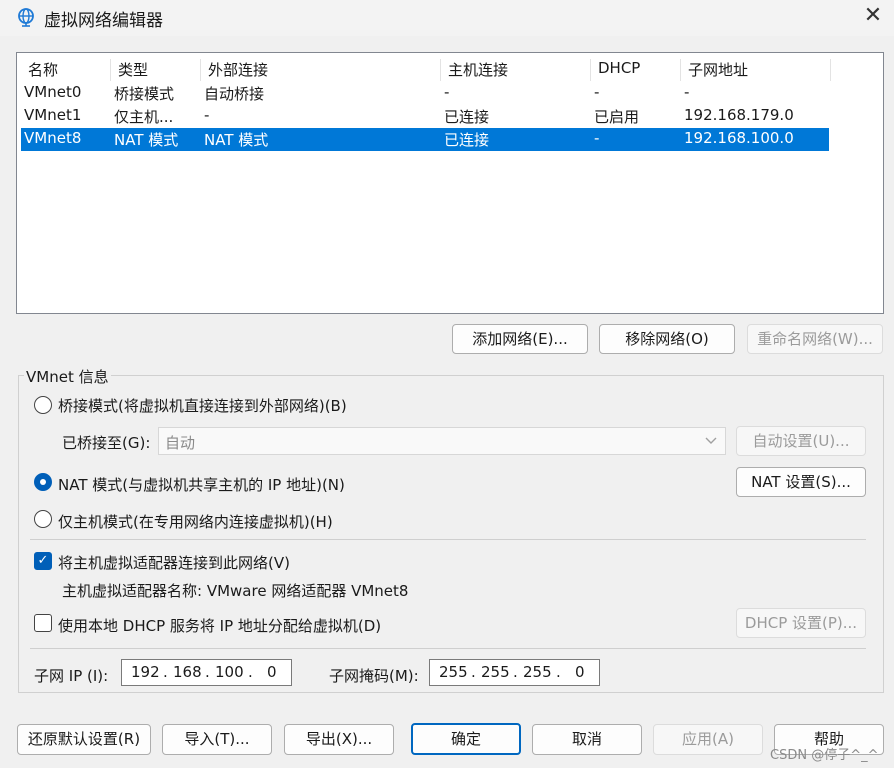 The image size is (894, 768). What do you see at coordinates (425, 139) in the screenshot?
I see `table-row: VMnet8 NAT 模式 NAT 模式 已连接 - 192.168.100.0` at bounding box center [425, 139].